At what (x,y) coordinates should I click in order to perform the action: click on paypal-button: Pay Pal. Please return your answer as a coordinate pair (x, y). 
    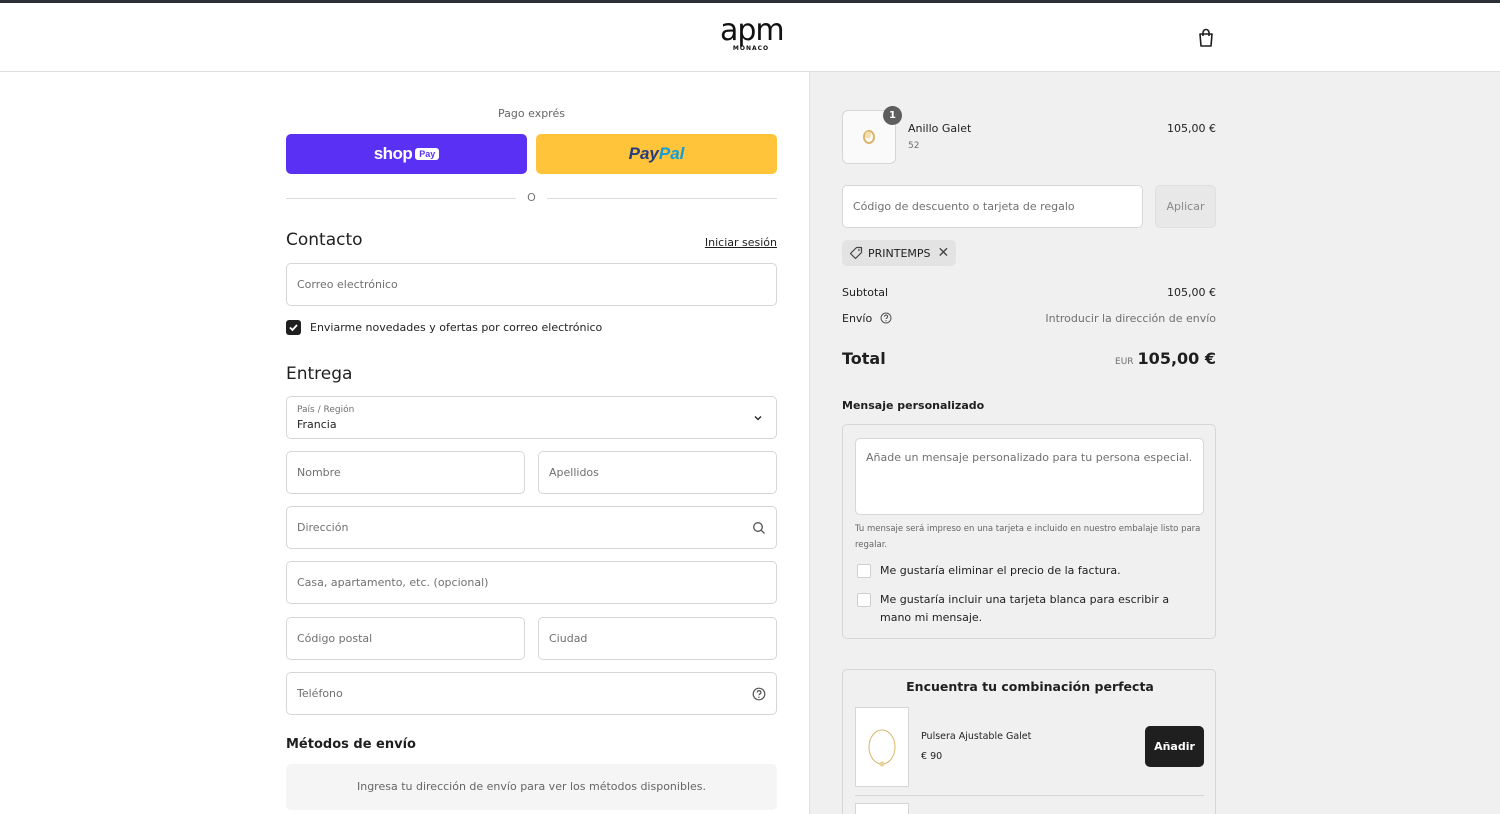
    Looking at the image, I should click on (656, 154).